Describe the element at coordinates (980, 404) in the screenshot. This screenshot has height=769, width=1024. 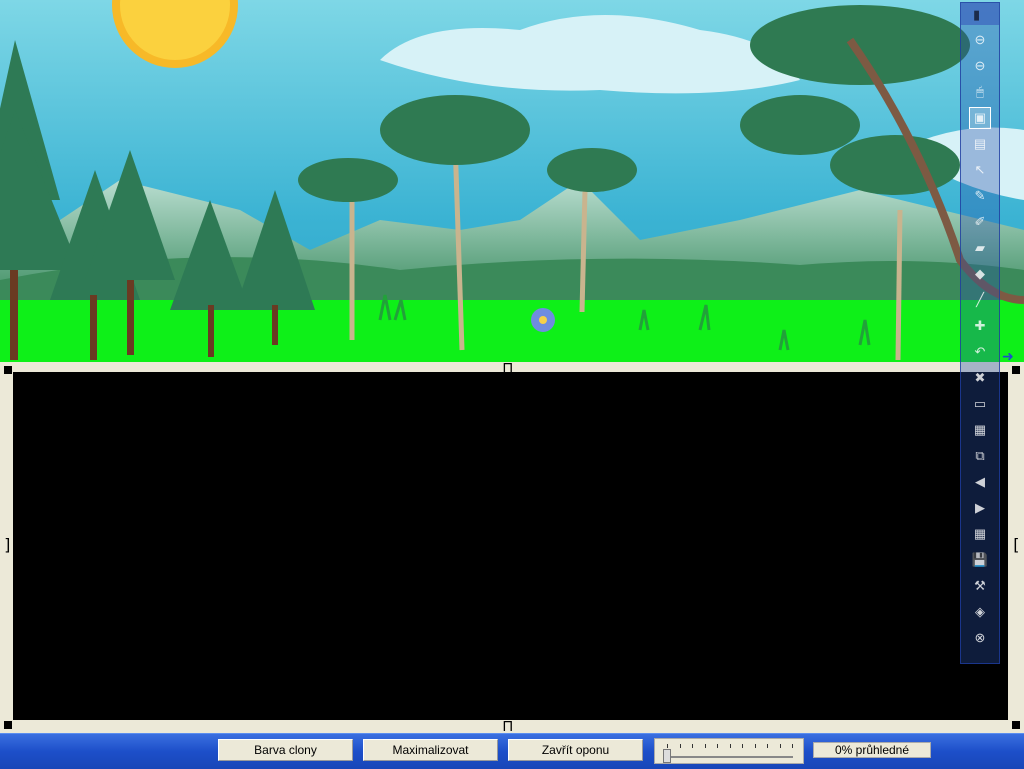
I see `new-page-icon: ▭` at that location.